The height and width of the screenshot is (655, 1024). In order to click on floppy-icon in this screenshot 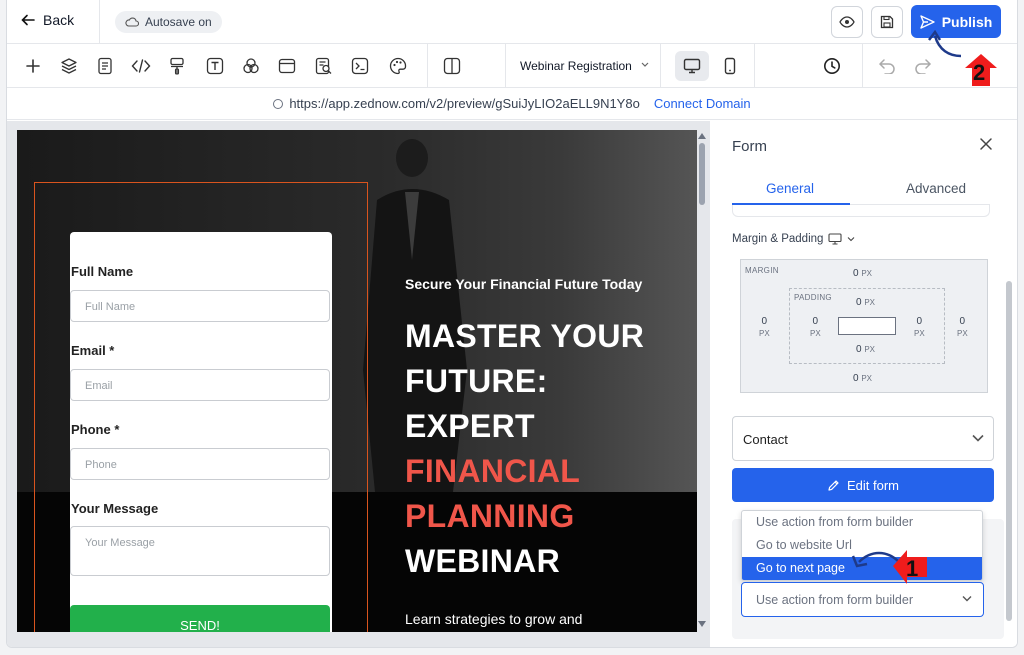, I will do `click(887, 22)`.